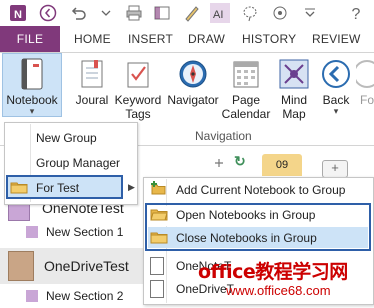  What do you see at coordinates (336, 74) in the screenshot?
I see `back-arrow-icon` at bounding box center [336, 74].